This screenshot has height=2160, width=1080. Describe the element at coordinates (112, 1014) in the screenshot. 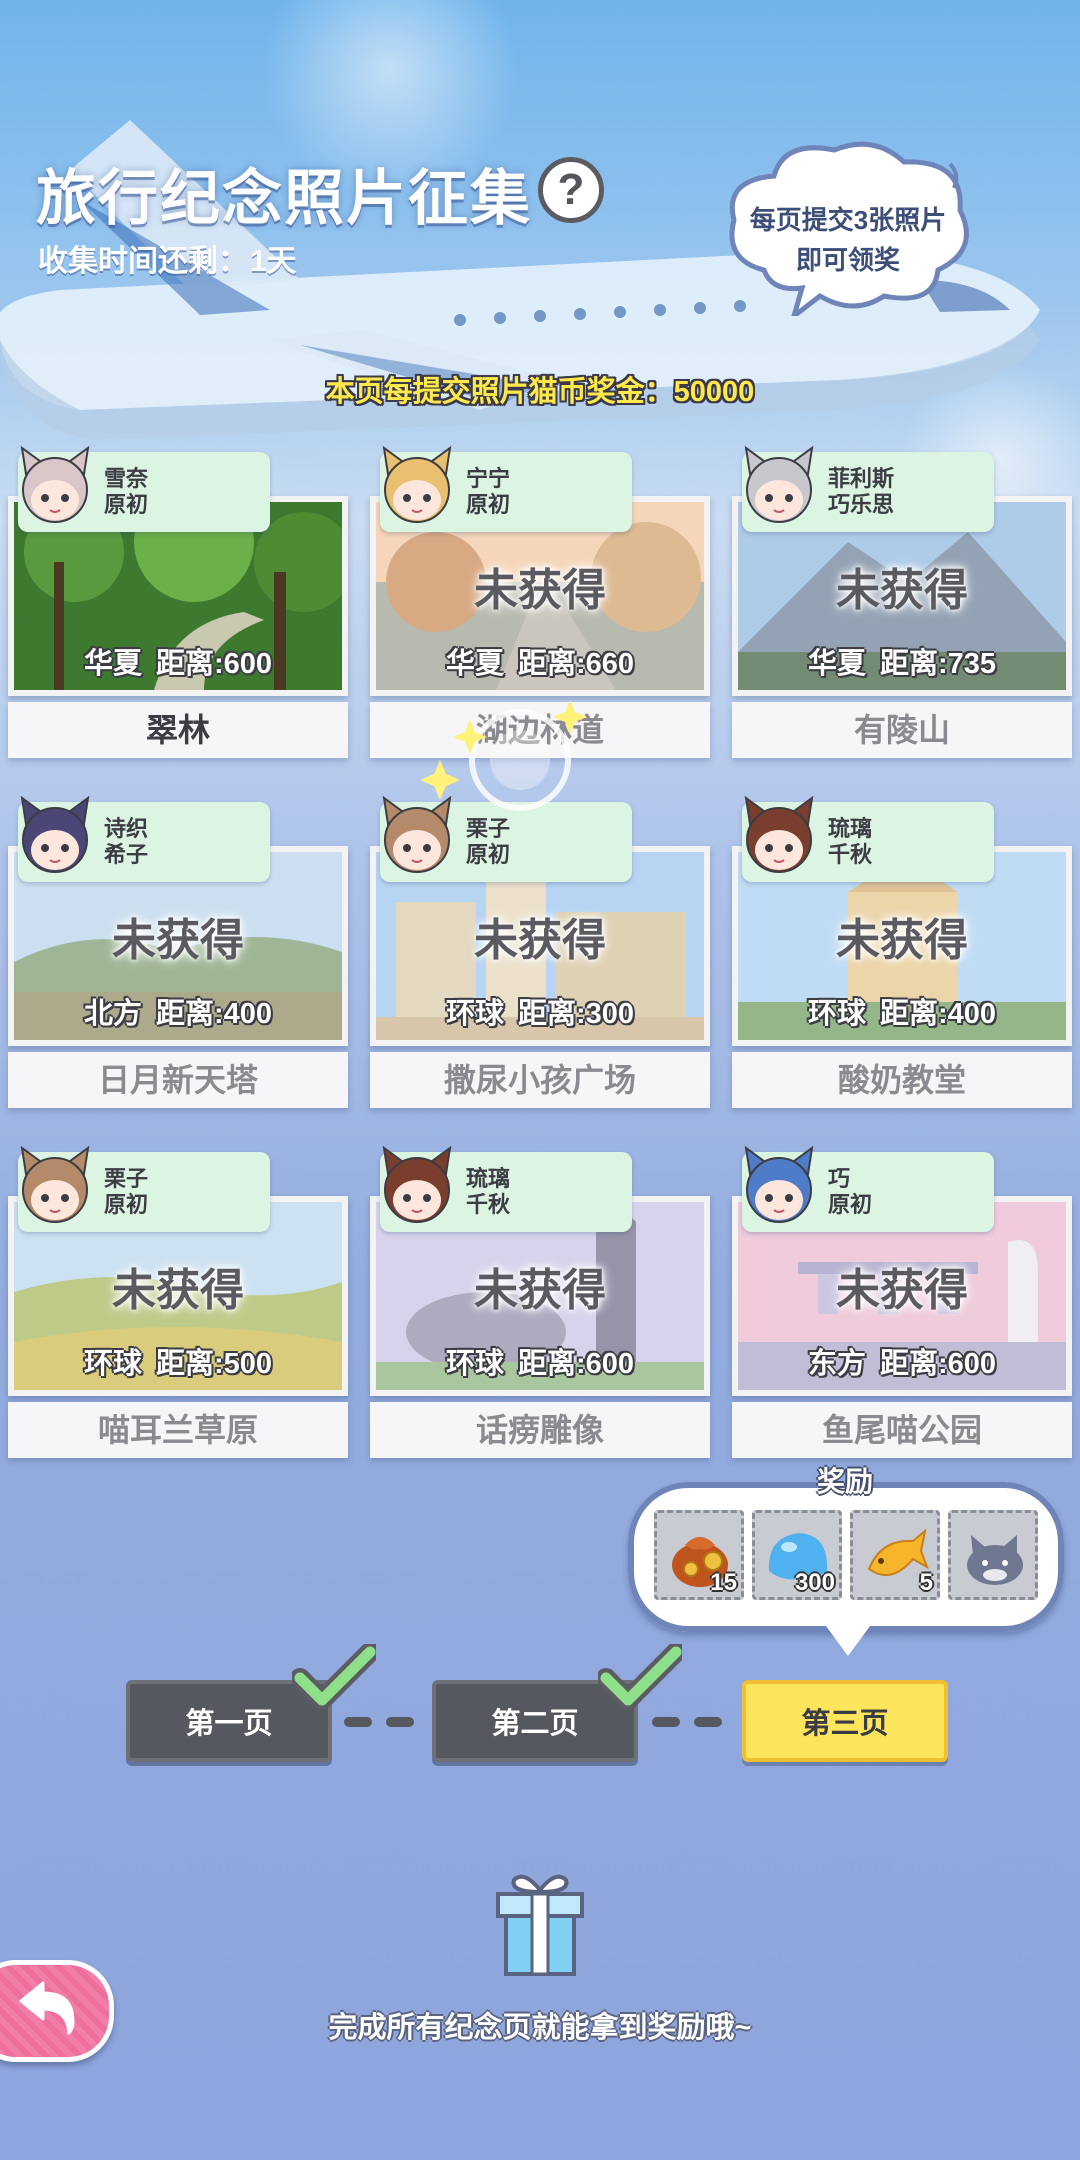

I see `region-label: 北方` at that location.